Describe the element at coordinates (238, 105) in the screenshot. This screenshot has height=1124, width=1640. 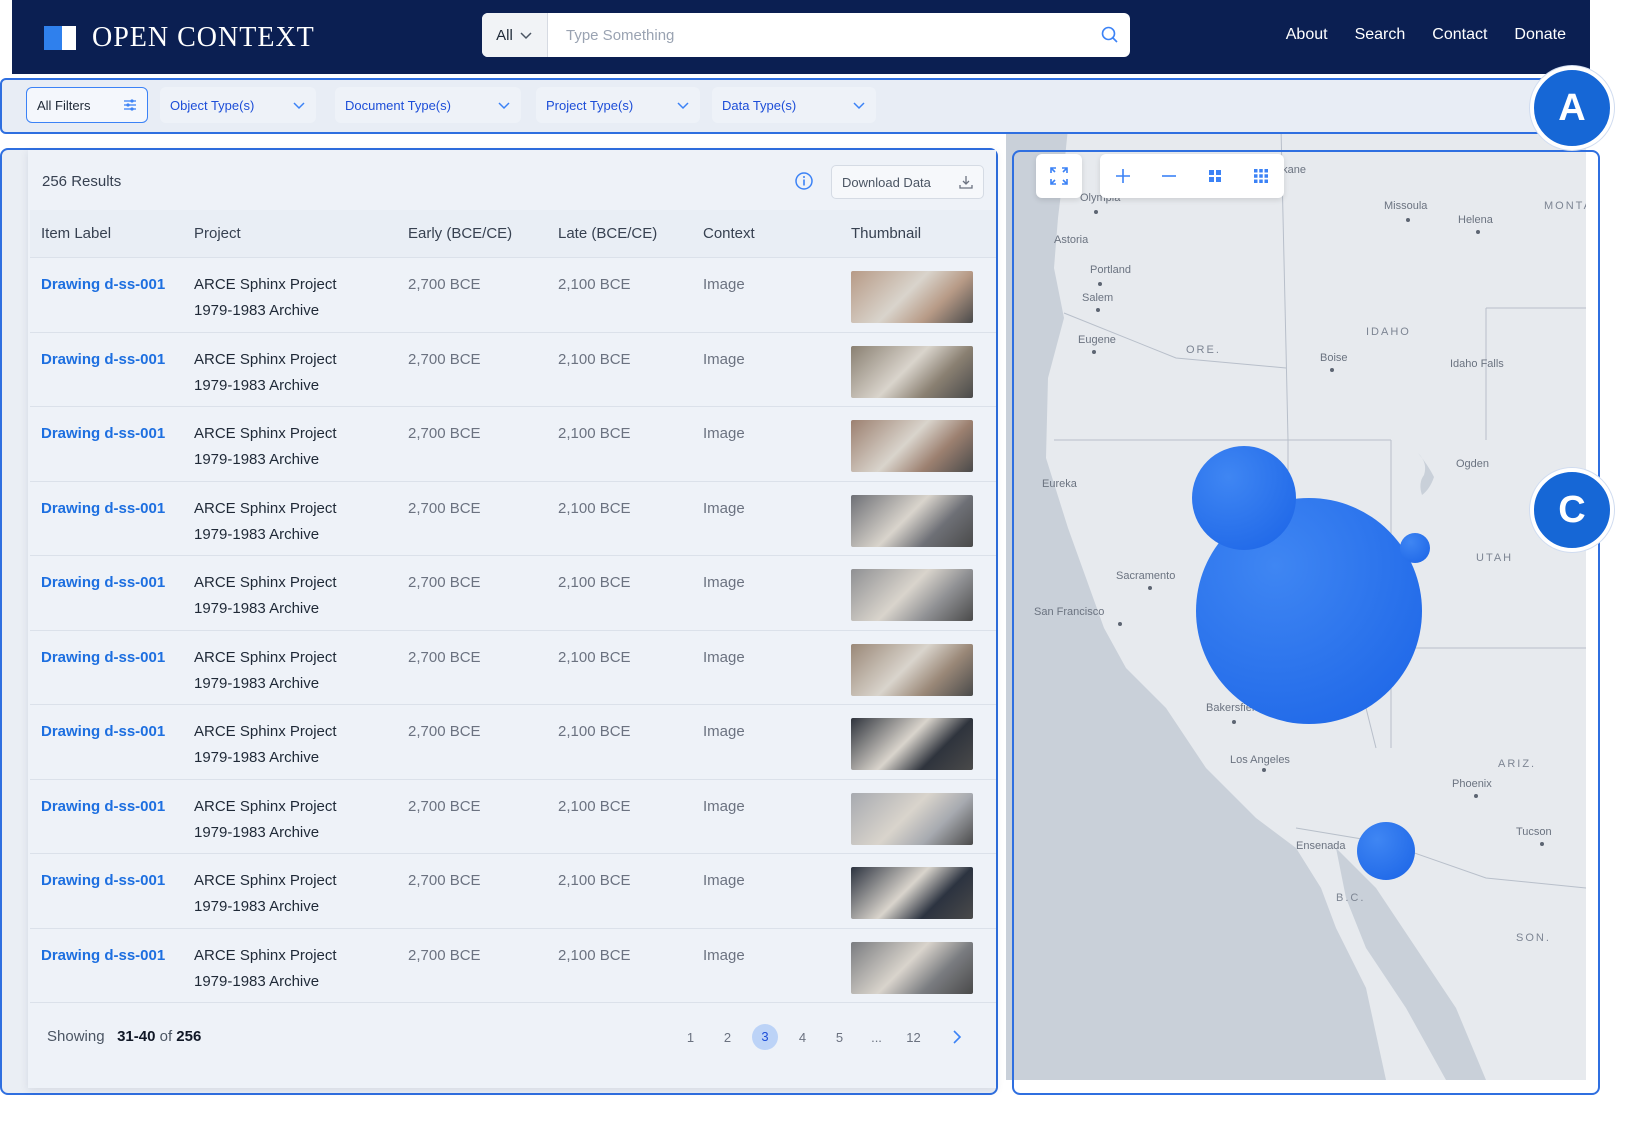
I see `object-type-dropdown: Object Type(s)` at that location.